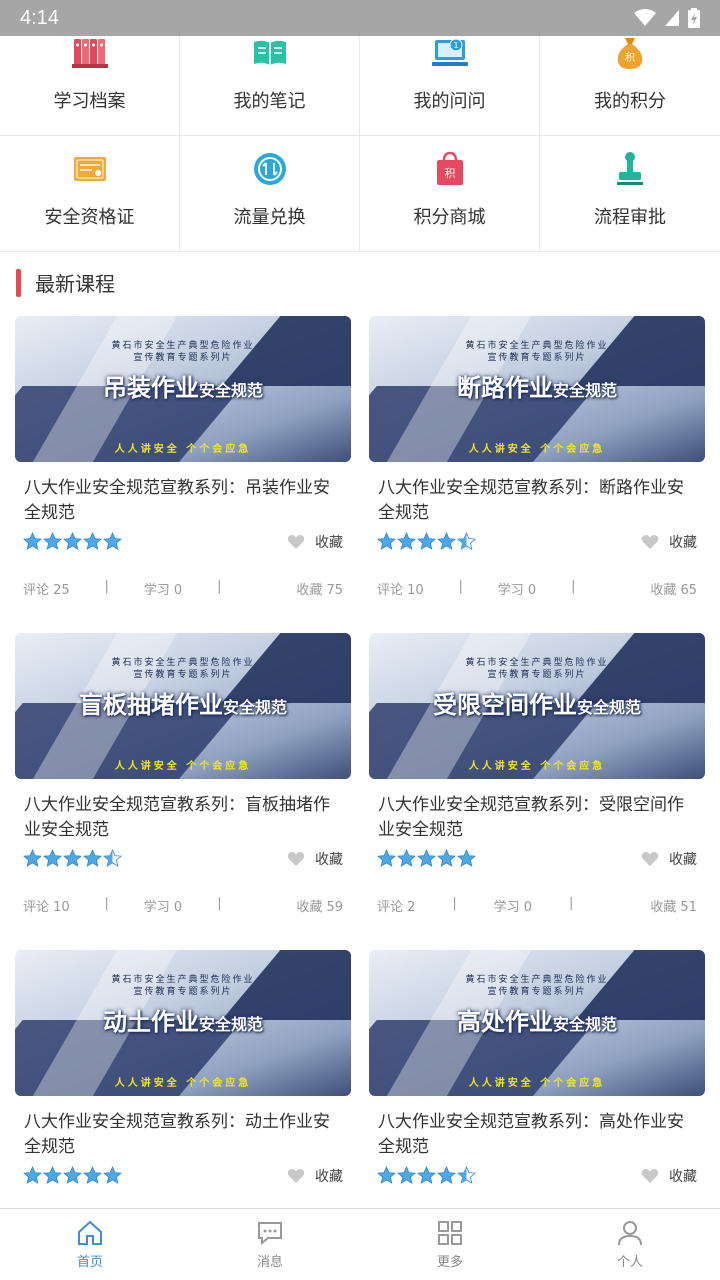  What do you see at coordinates (185, 1135) in the screenshot?
I see `course-title: 八大作业安全规范宣教系列：动土作业安全规范` at bounding box center [185, 1135].